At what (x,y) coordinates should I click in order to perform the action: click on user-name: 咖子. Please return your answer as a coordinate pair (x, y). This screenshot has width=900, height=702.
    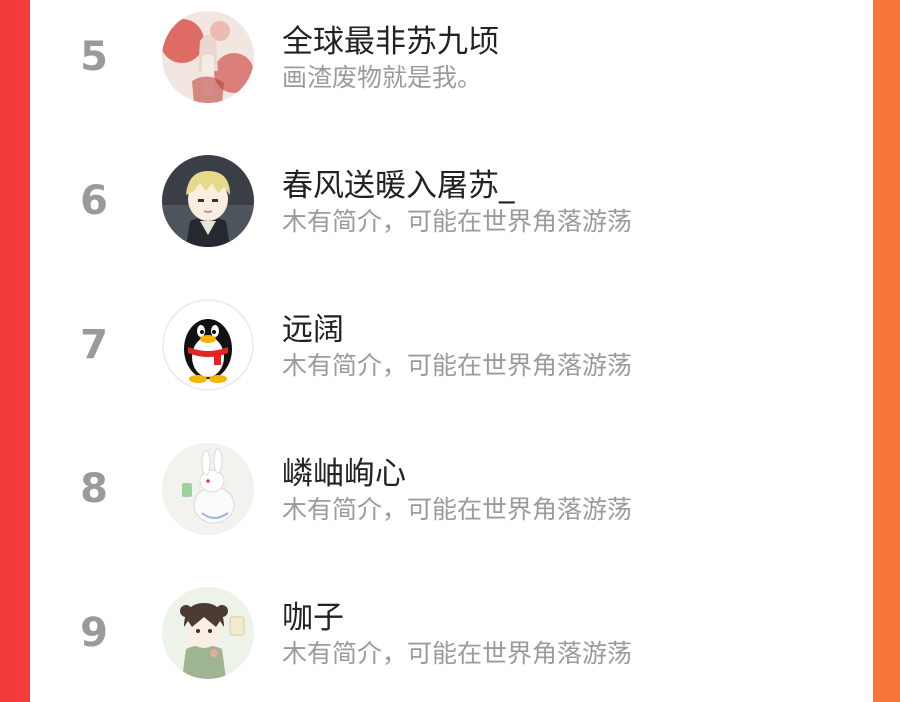
    Looking at the image, I should click on (313, 618).